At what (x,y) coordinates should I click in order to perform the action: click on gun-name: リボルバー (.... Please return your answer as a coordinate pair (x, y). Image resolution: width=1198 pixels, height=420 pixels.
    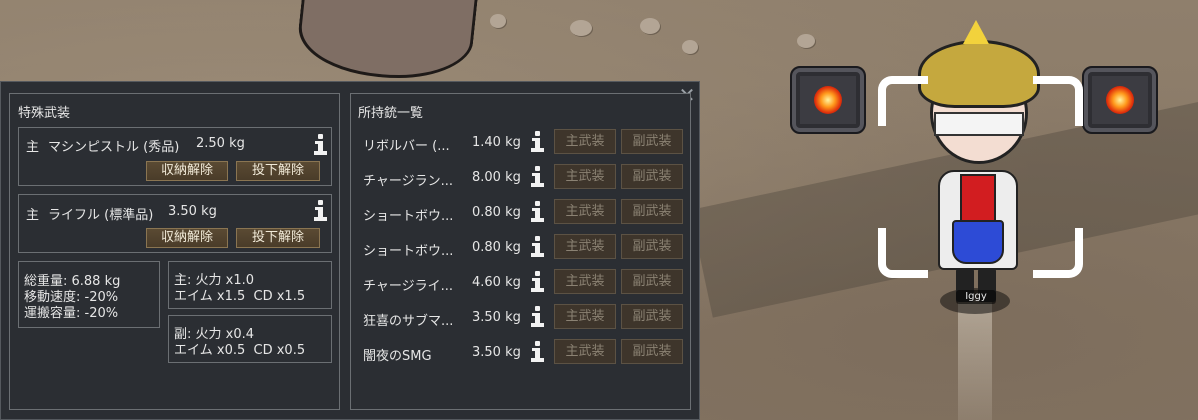
    Looking at the image, I should click on (406, 146).